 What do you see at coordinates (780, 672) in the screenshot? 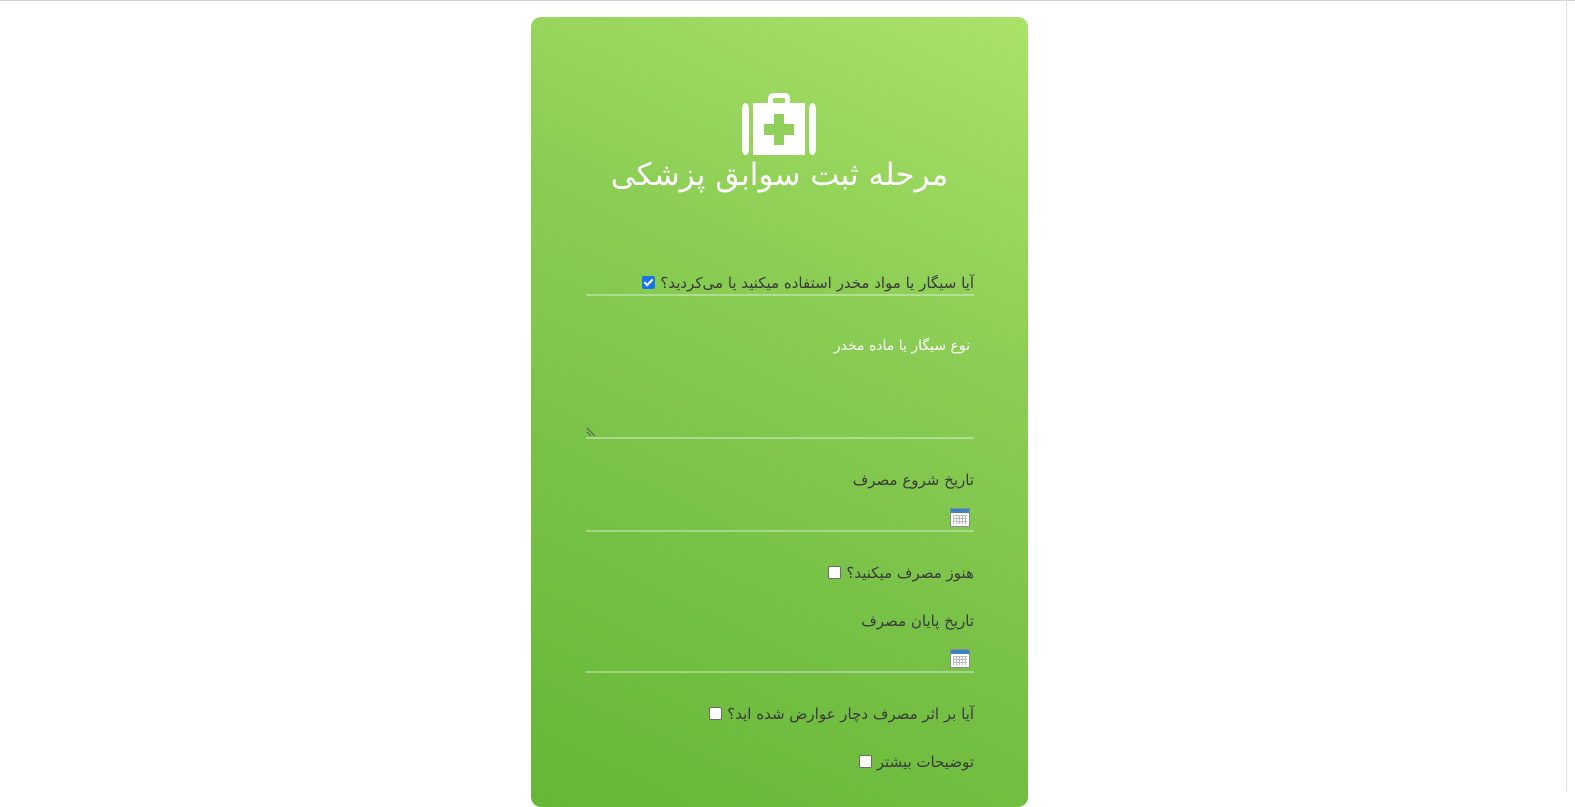
I see `end-date-underline` at bounding box center [780, 672].